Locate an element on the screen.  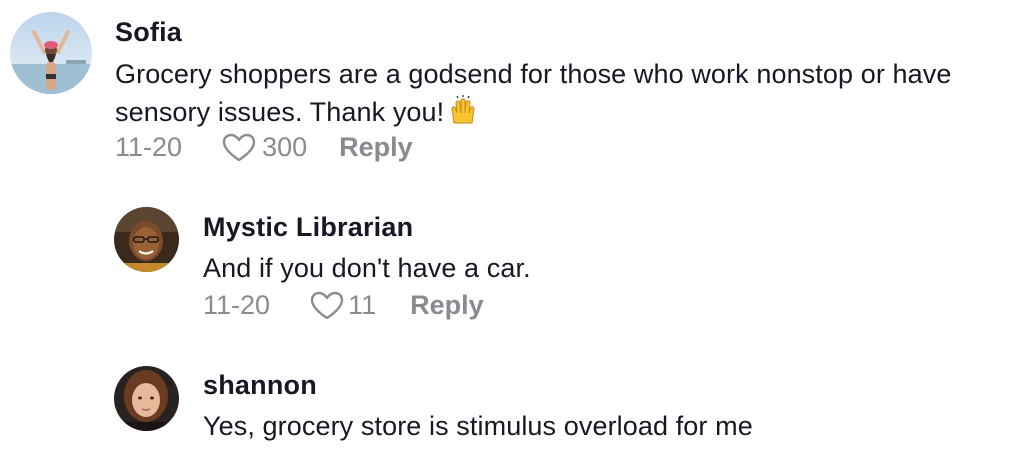
username: shannon is located at coordinates (260, 385).